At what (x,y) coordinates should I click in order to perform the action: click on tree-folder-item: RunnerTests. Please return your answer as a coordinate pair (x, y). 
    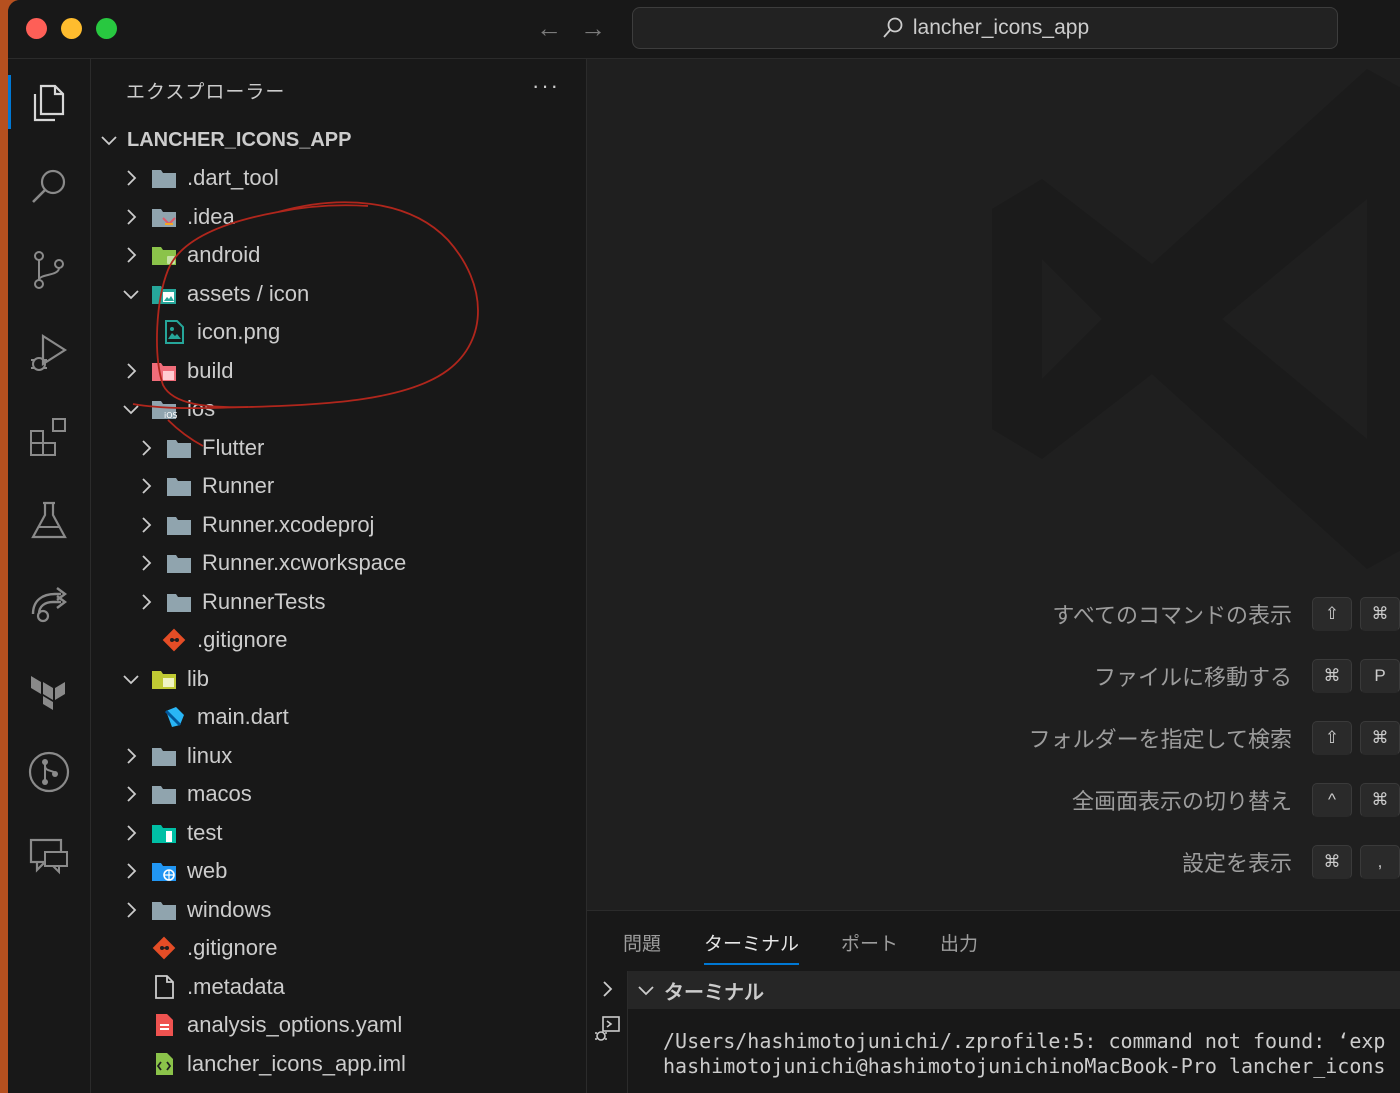
    Looking at the image, I should click on (338, 602).